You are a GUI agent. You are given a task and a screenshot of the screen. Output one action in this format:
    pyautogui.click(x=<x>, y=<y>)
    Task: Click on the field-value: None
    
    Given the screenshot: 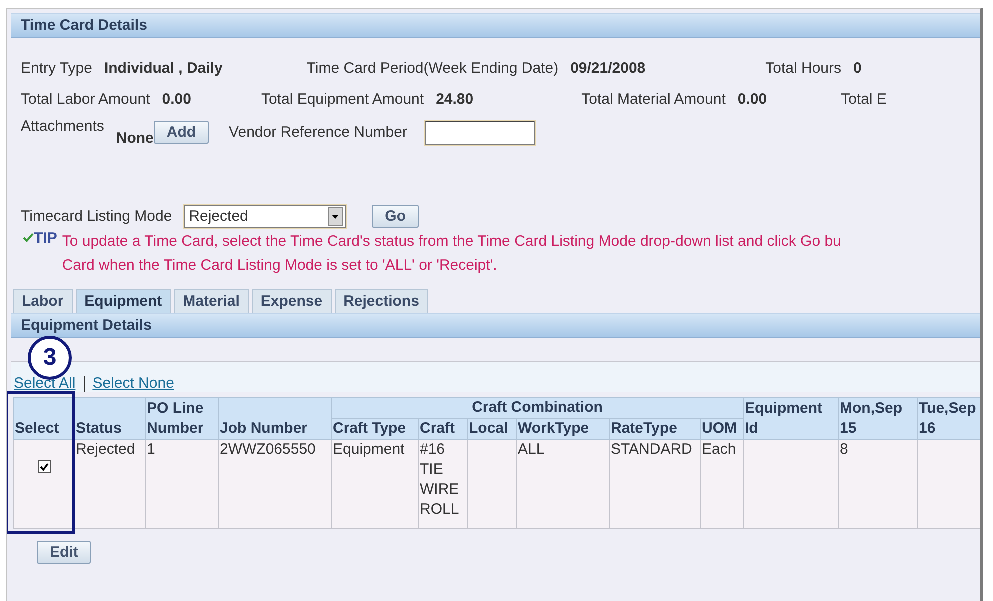 What is the action you would take?
    pyautogui.click(x=135, y=138)
    